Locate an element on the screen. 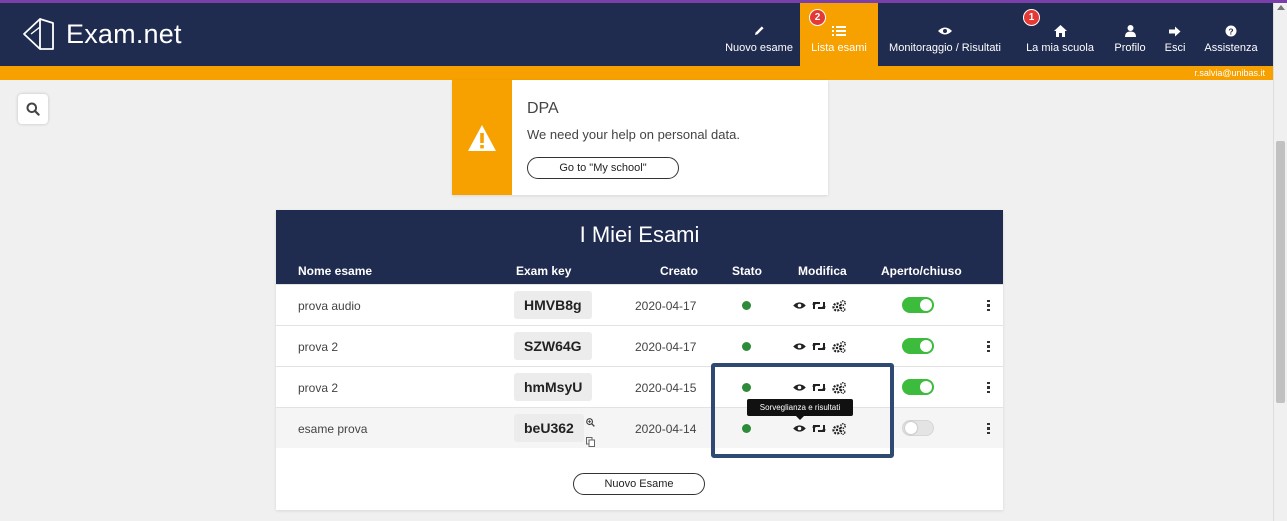 Image resolution: width=1287 pixels, height=521 pixels. nav-monitoring-label: Monitoraggio / Risultati is located at coordinates (945, 48).